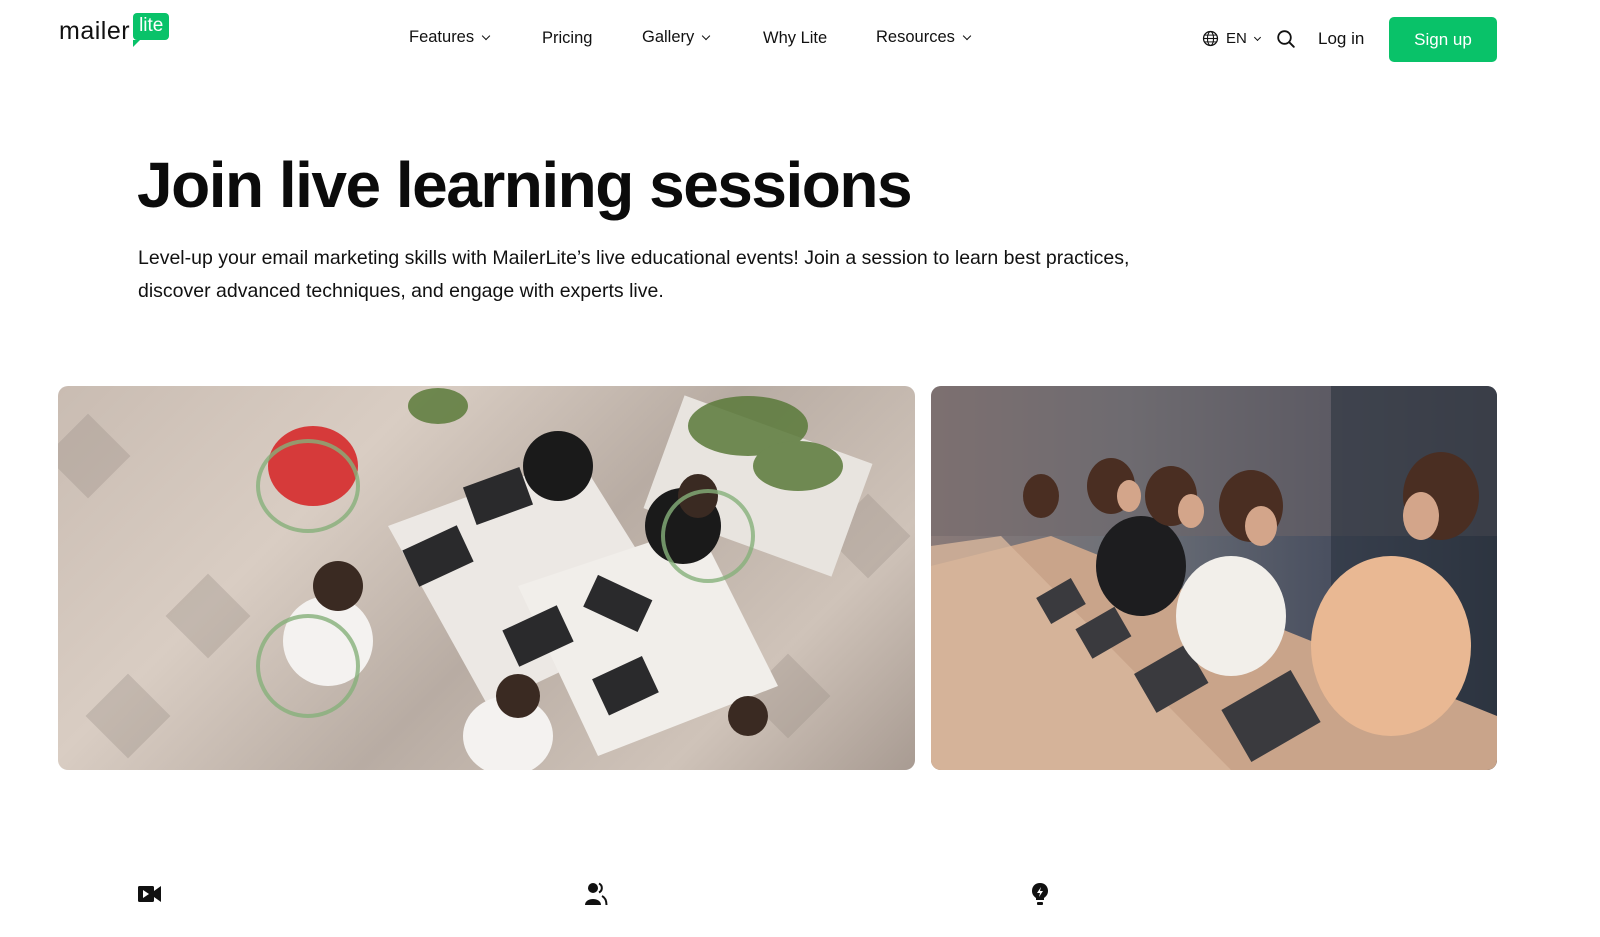  What do you see at coordinates (151, 30) in the screenshot?
I see `logo-badge: lite` at bounding box center [151, 30].